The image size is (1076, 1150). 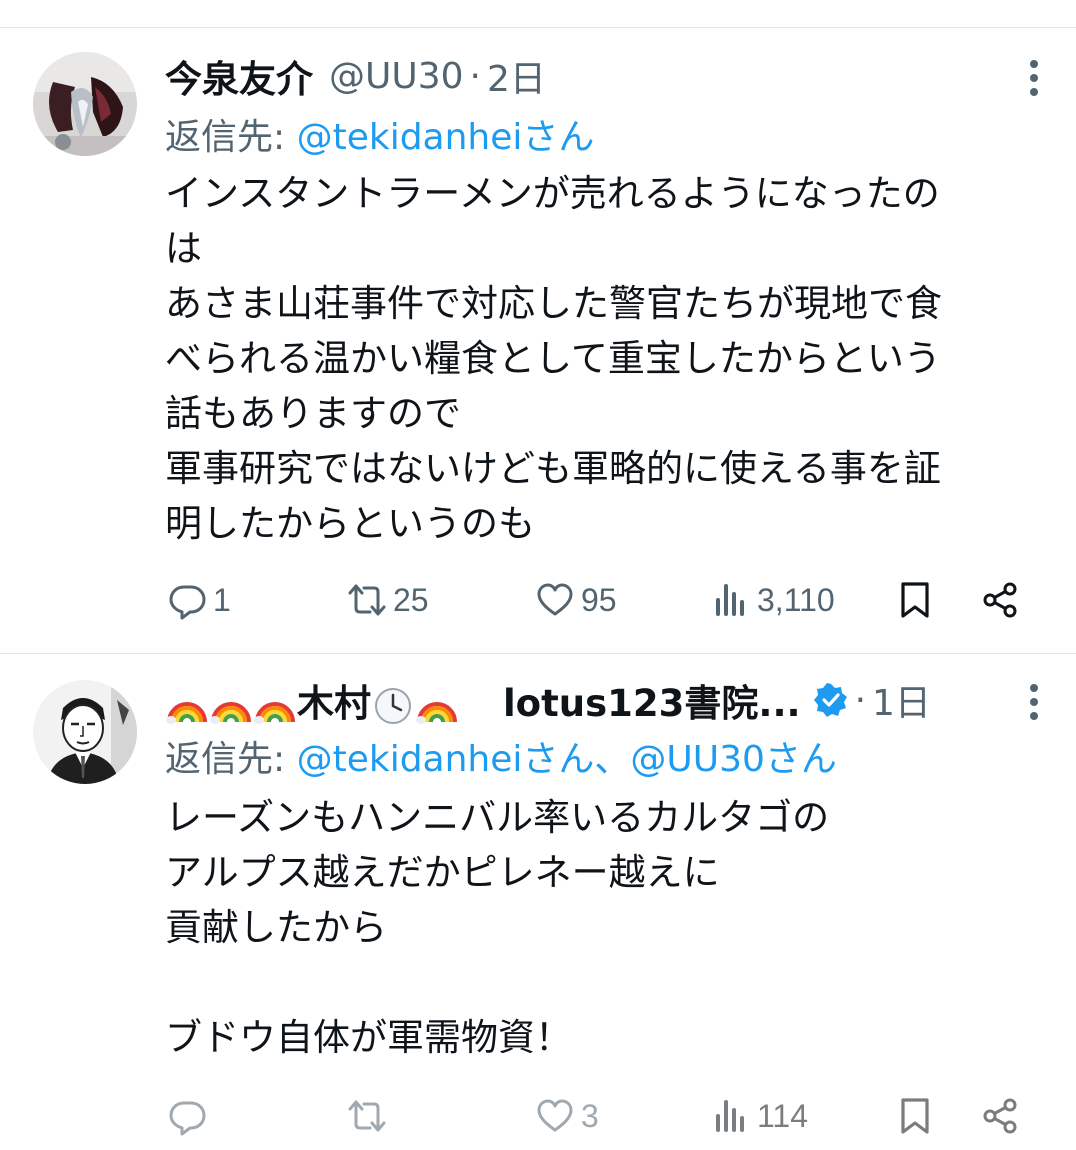 What do you see at coordinates (580, 76) in the screenshot?
I see `tweet-header: 今泉友介 @UU30 · 2日` at bounding box center [580, 76].